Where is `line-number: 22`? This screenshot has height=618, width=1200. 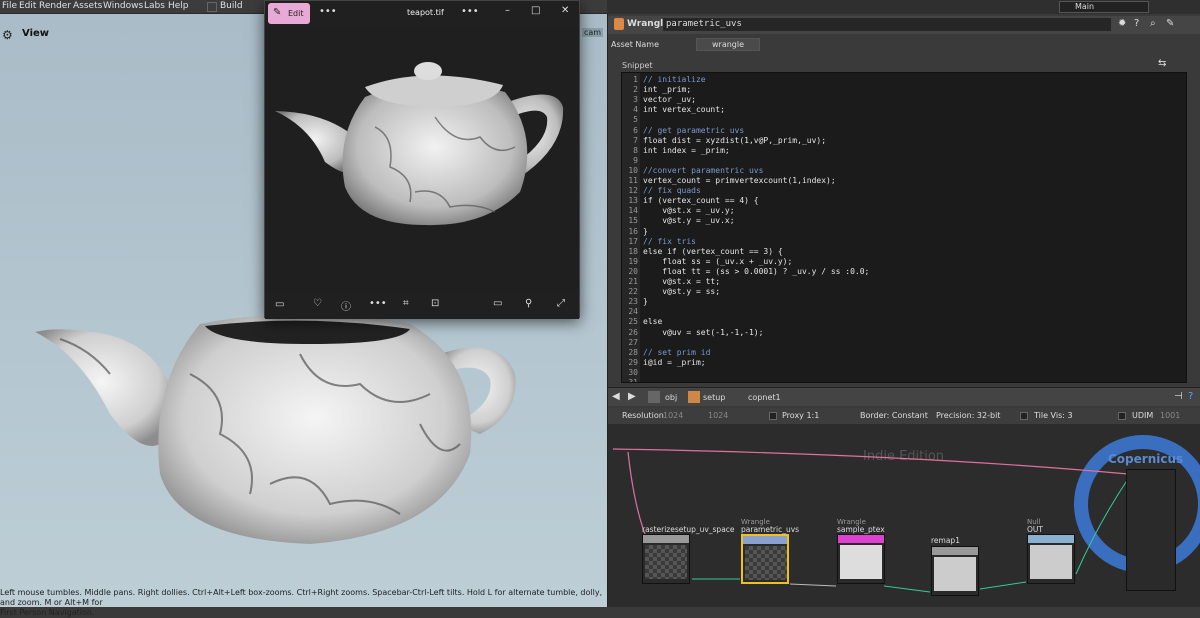 line-number: 22 is located at coordinates (633, 292).